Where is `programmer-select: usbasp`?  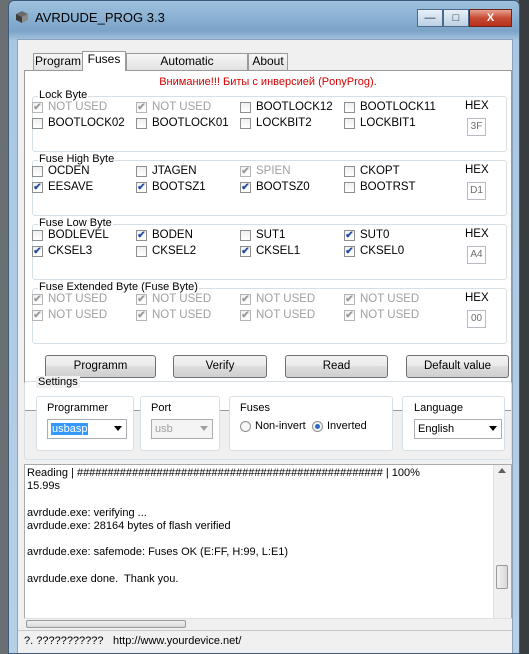 programmer-select: usbasp is located at coordinates (87, 429).